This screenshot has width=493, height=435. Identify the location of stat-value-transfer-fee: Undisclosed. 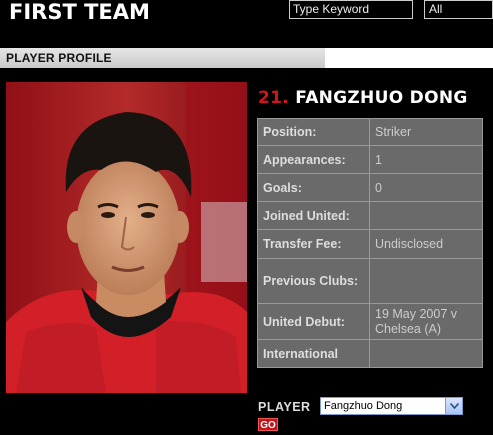
(426, 244).